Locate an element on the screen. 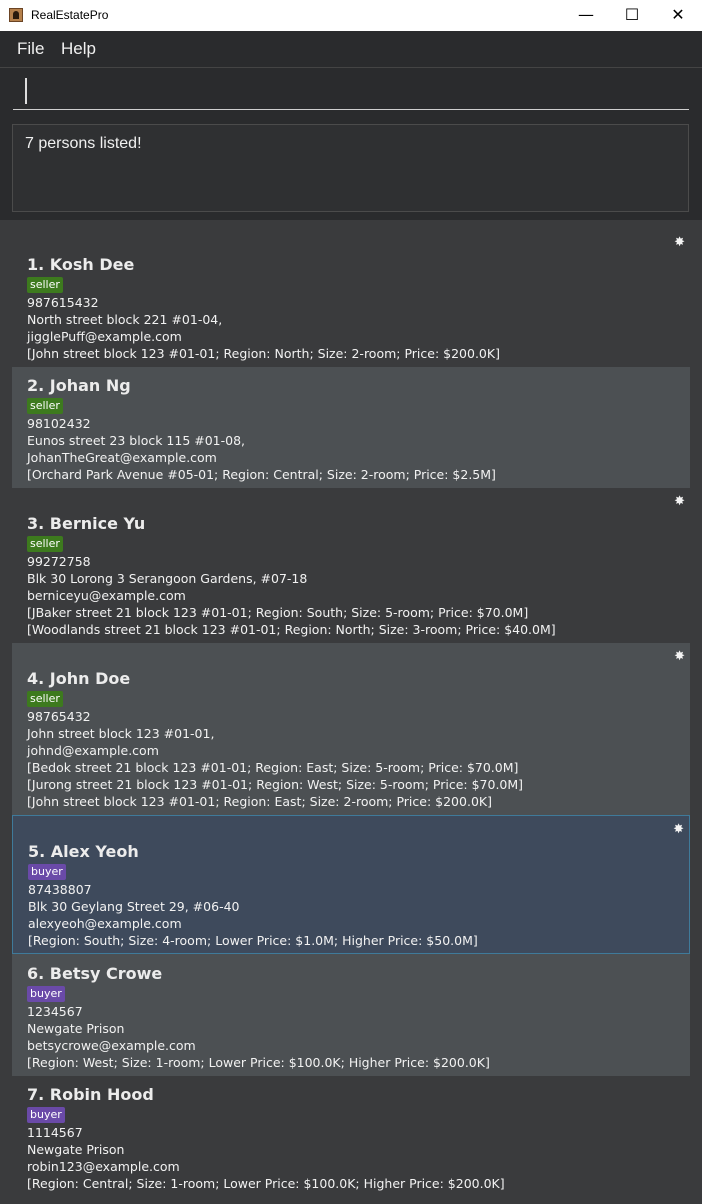 The image size is (702, 1204). result-message: 7 persons listed! is located at coordinates (83, 143).